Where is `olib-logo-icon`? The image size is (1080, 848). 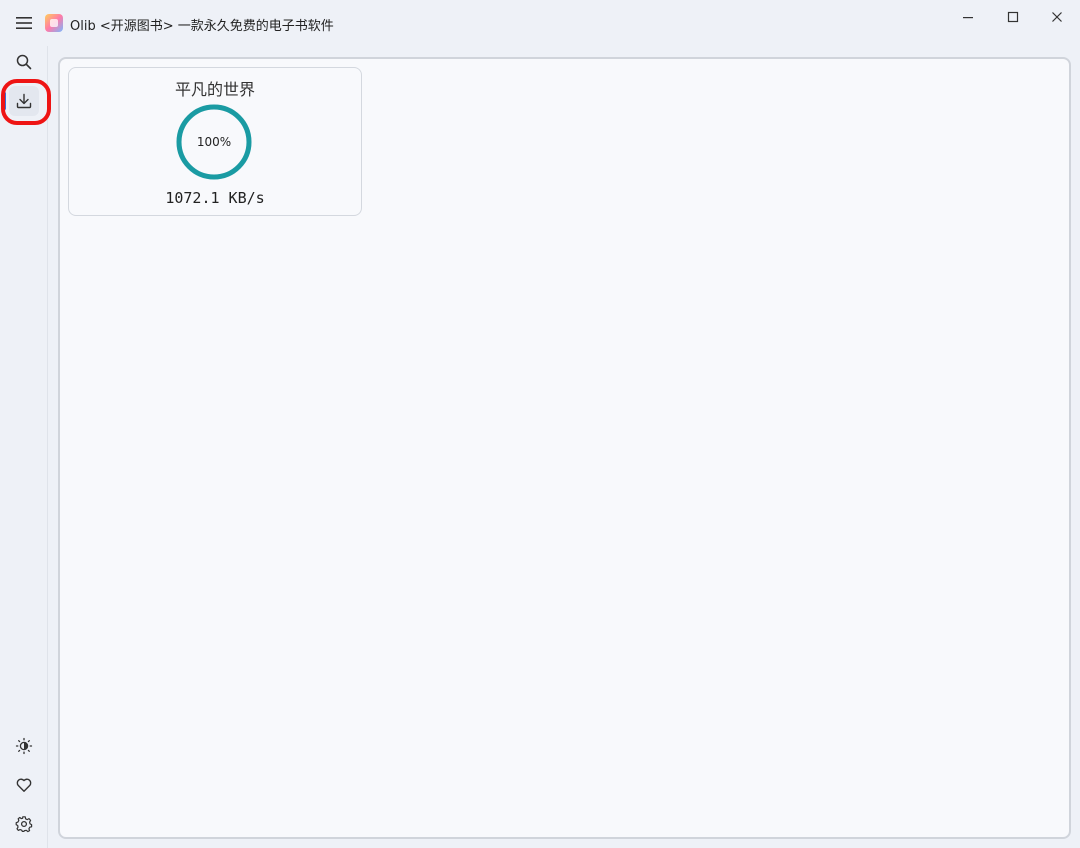
olib-logo-icon is located at coordinates (54, 23).